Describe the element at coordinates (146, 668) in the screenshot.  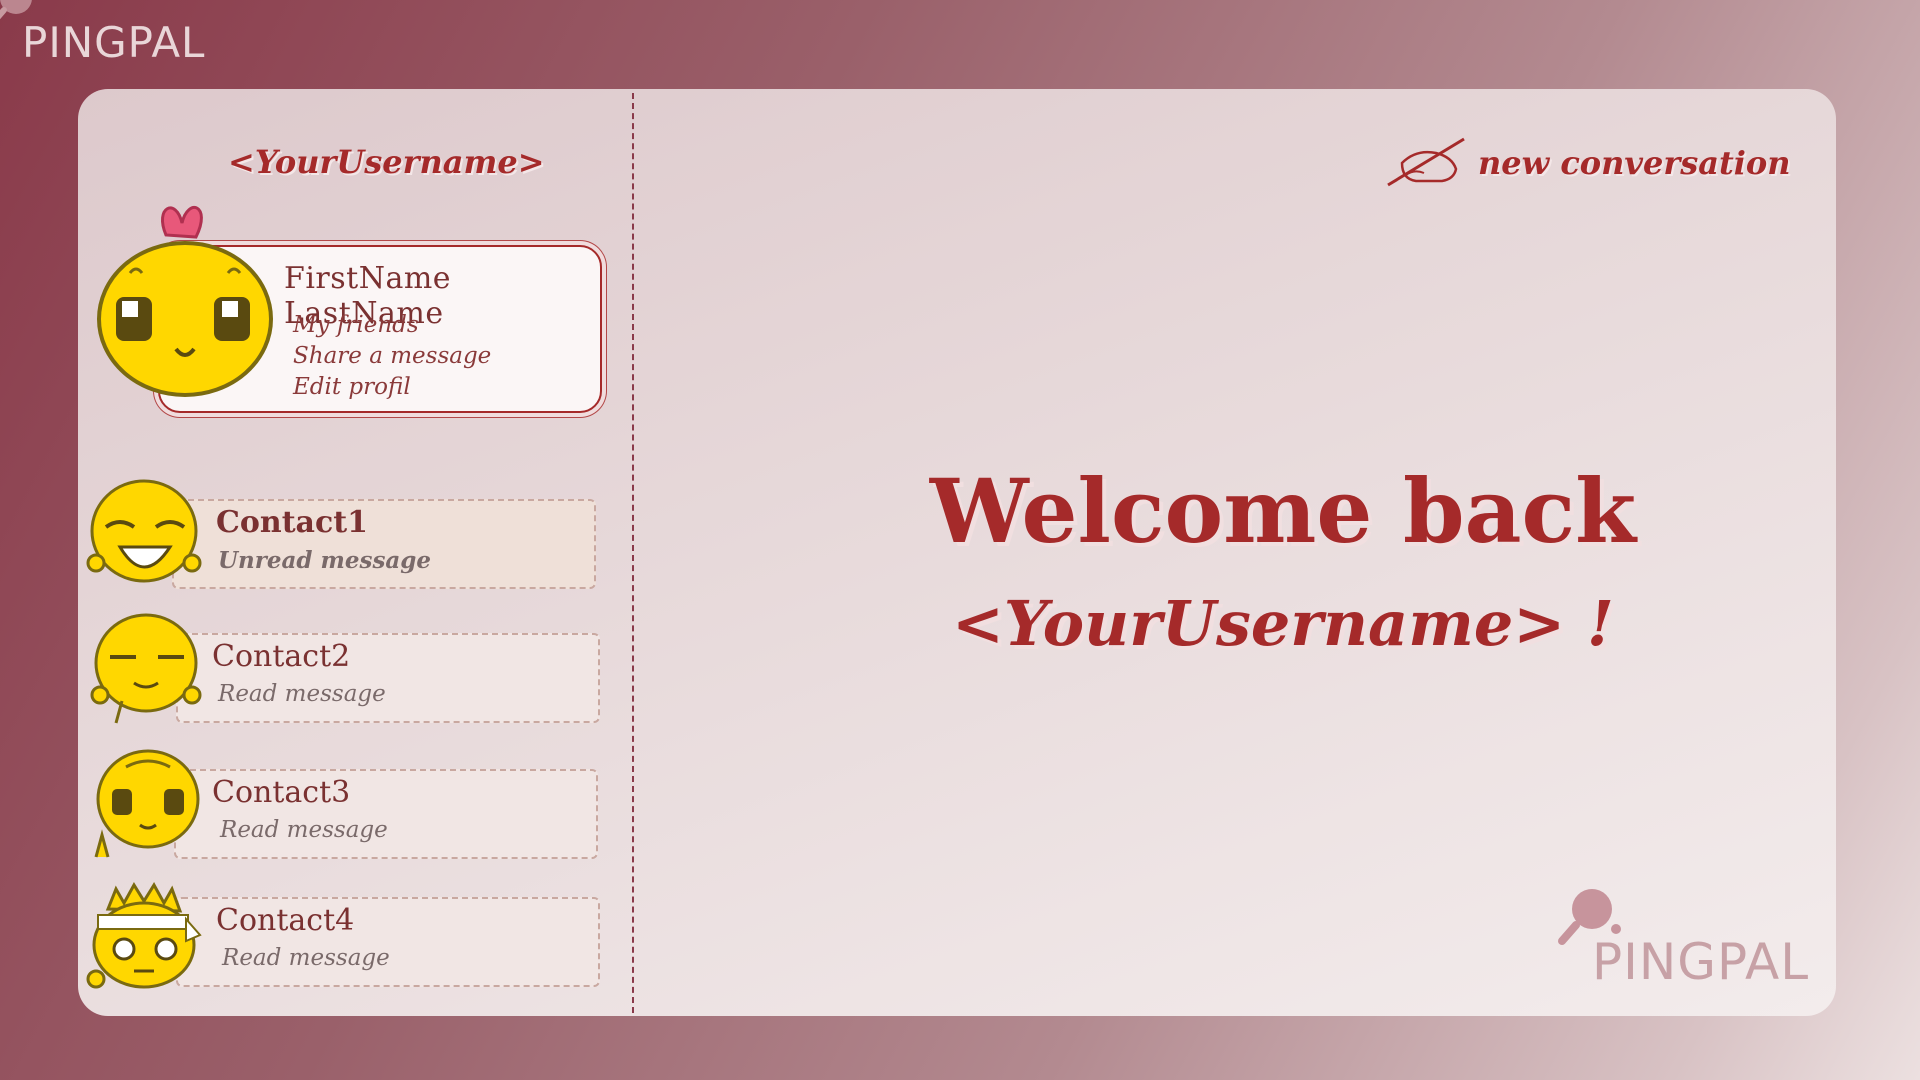
I see `contact-avatar-sleepy` at that location.